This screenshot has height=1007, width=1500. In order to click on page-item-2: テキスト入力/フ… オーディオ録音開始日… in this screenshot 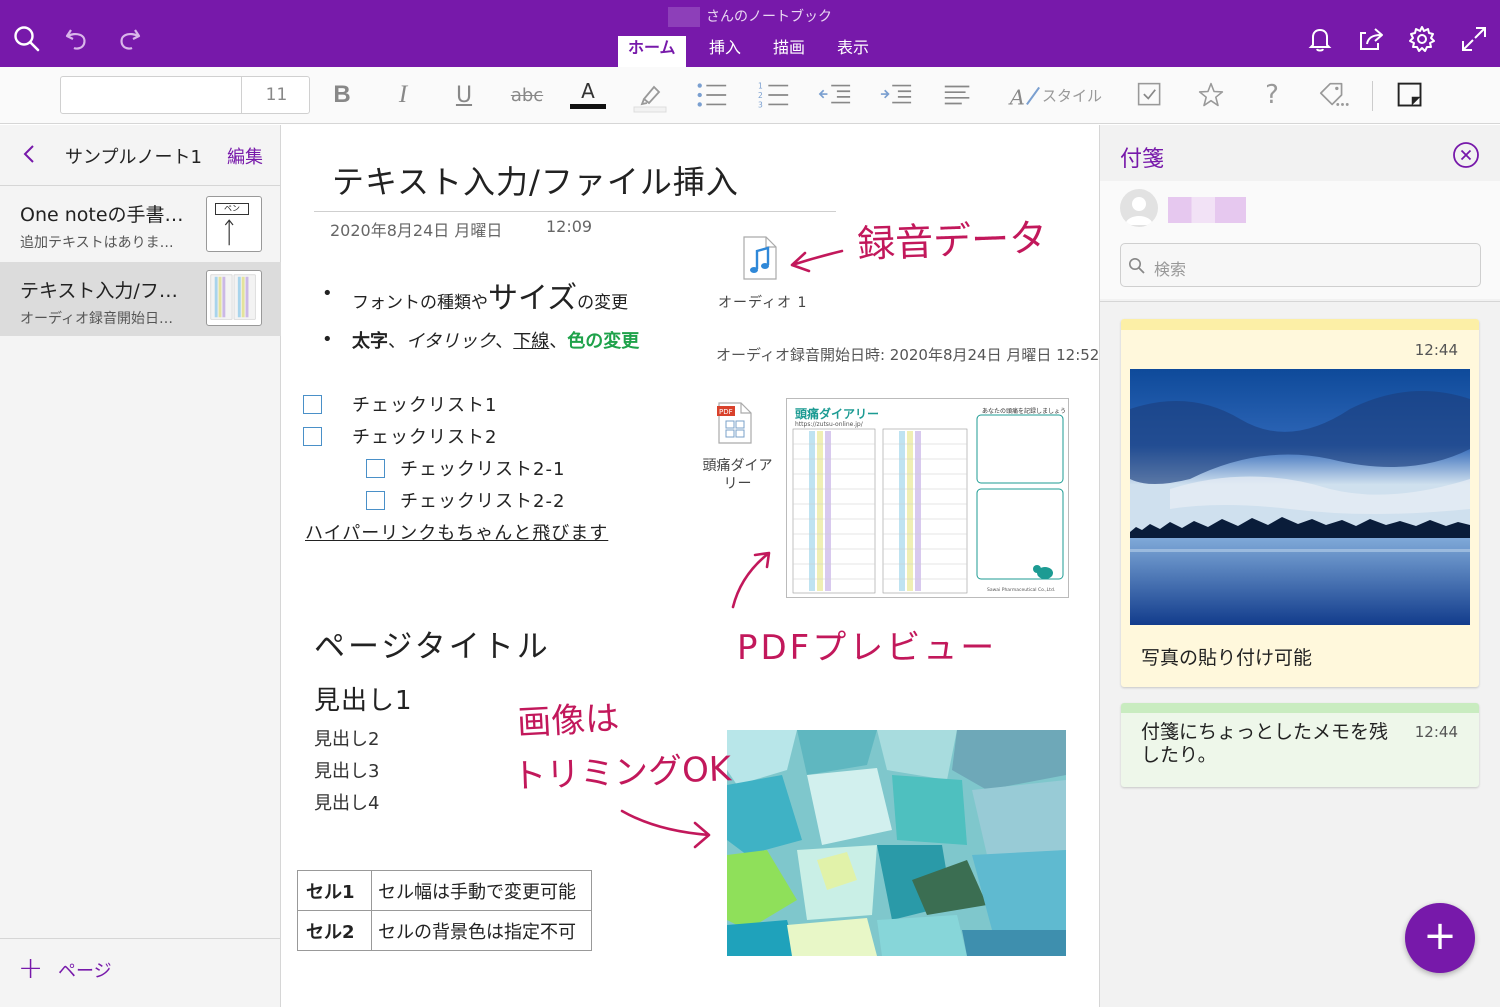, I will do `click(140, 299)`.